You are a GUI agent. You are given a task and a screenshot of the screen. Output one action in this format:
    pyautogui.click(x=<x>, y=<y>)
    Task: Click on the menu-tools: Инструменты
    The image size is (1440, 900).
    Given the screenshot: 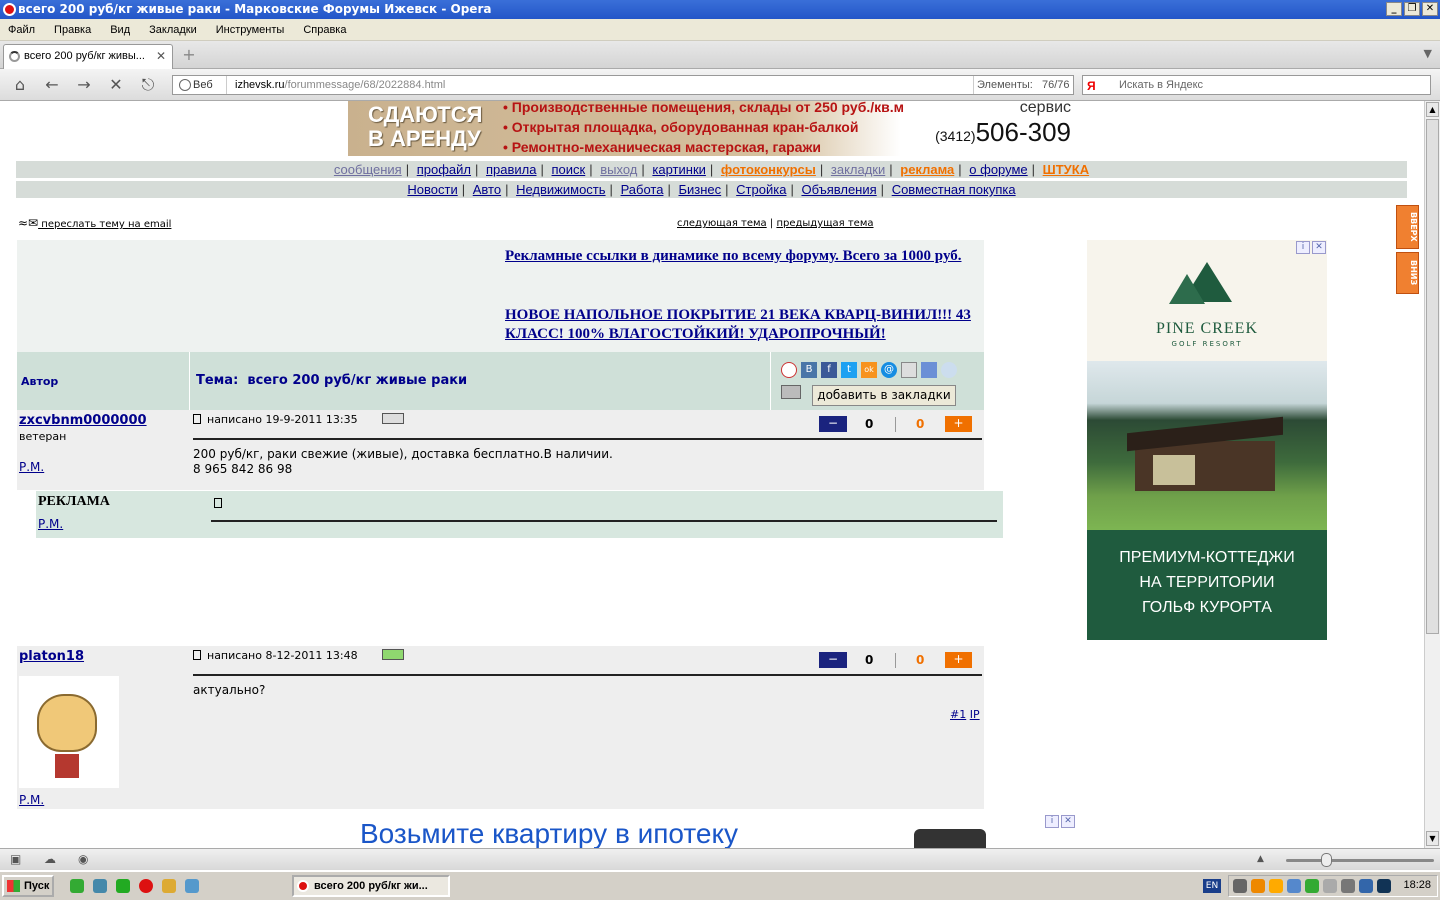 What is the action you would take?
    pyautogui.click(x=250, y=30)
    